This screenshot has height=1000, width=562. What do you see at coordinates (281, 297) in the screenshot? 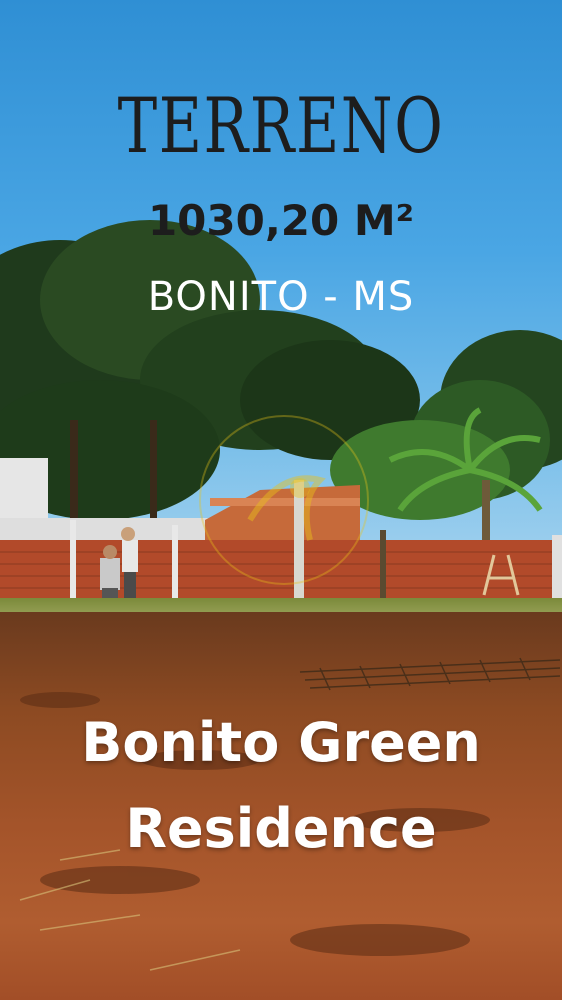
I see `location-label: BONITO - MS` at bounding box center [281, 297].